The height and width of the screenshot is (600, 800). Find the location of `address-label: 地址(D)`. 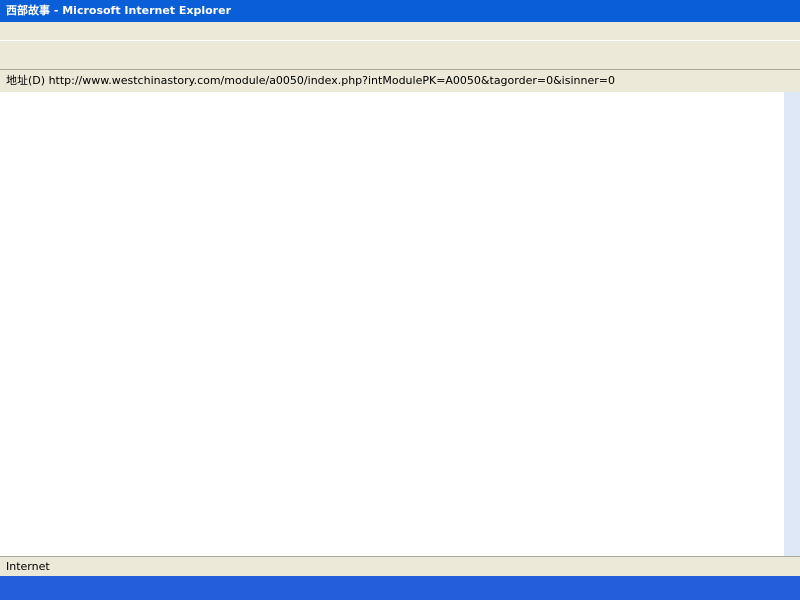

address-label: 地址(D) is located at coordinates (26, 80).